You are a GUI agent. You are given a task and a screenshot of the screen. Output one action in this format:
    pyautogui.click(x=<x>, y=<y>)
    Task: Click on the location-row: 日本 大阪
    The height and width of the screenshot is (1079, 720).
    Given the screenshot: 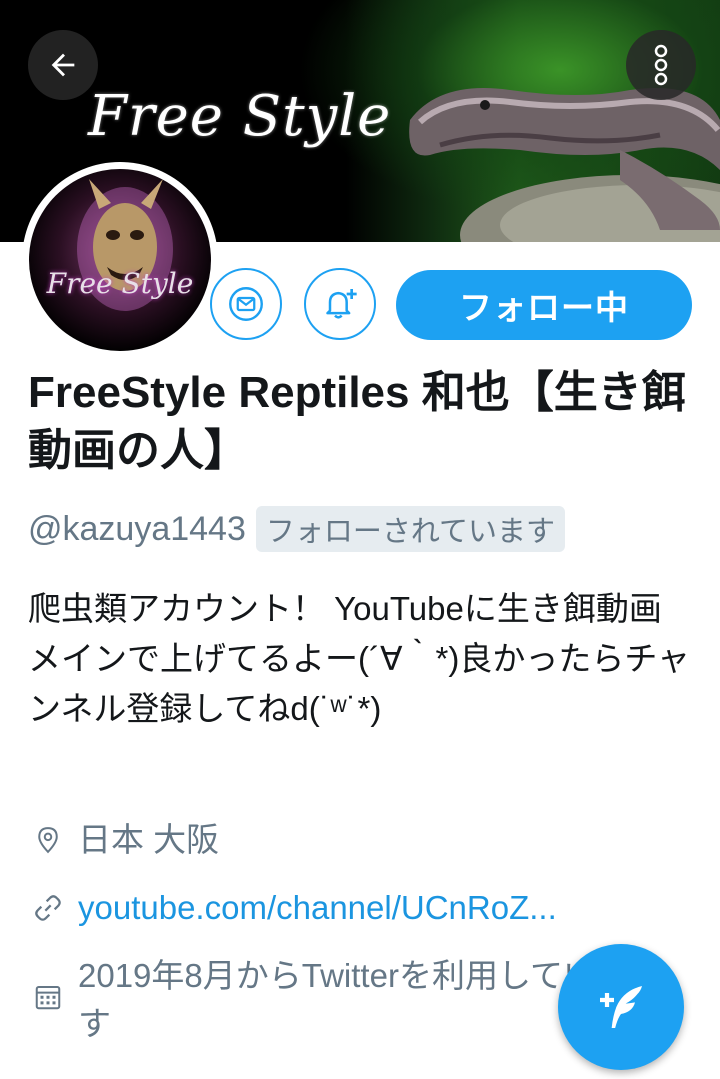 What is the action you would take?
    pyautogui.click(x=123, y=840)
    